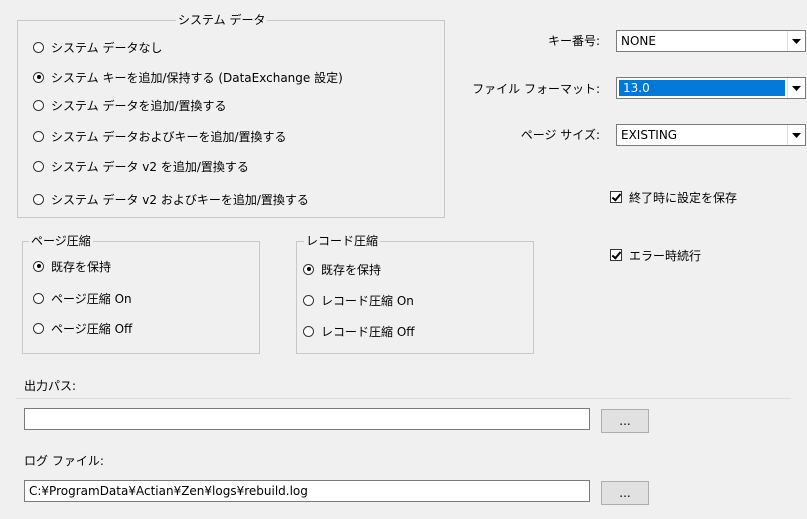 Image resolution: width=807 pixels, height=519 pixels. I want to click on radio-page-compression-off: ページ圧縮 Off, so click(82, 328).